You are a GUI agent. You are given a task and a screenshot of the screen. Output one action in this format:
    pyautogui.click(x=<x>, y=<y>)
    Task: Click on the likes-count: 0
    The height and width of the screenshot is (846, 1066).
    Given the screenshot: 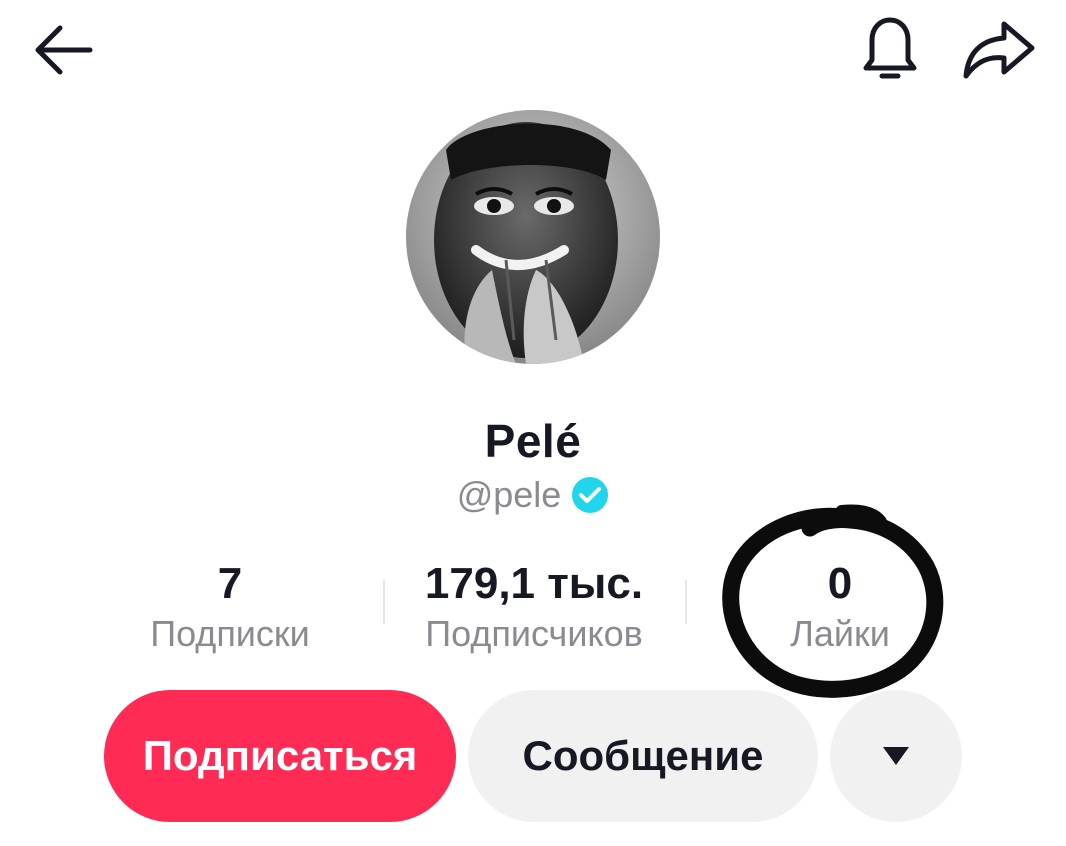 What is the action you would take?
    pyautogui.click(x=840, y=583)
    